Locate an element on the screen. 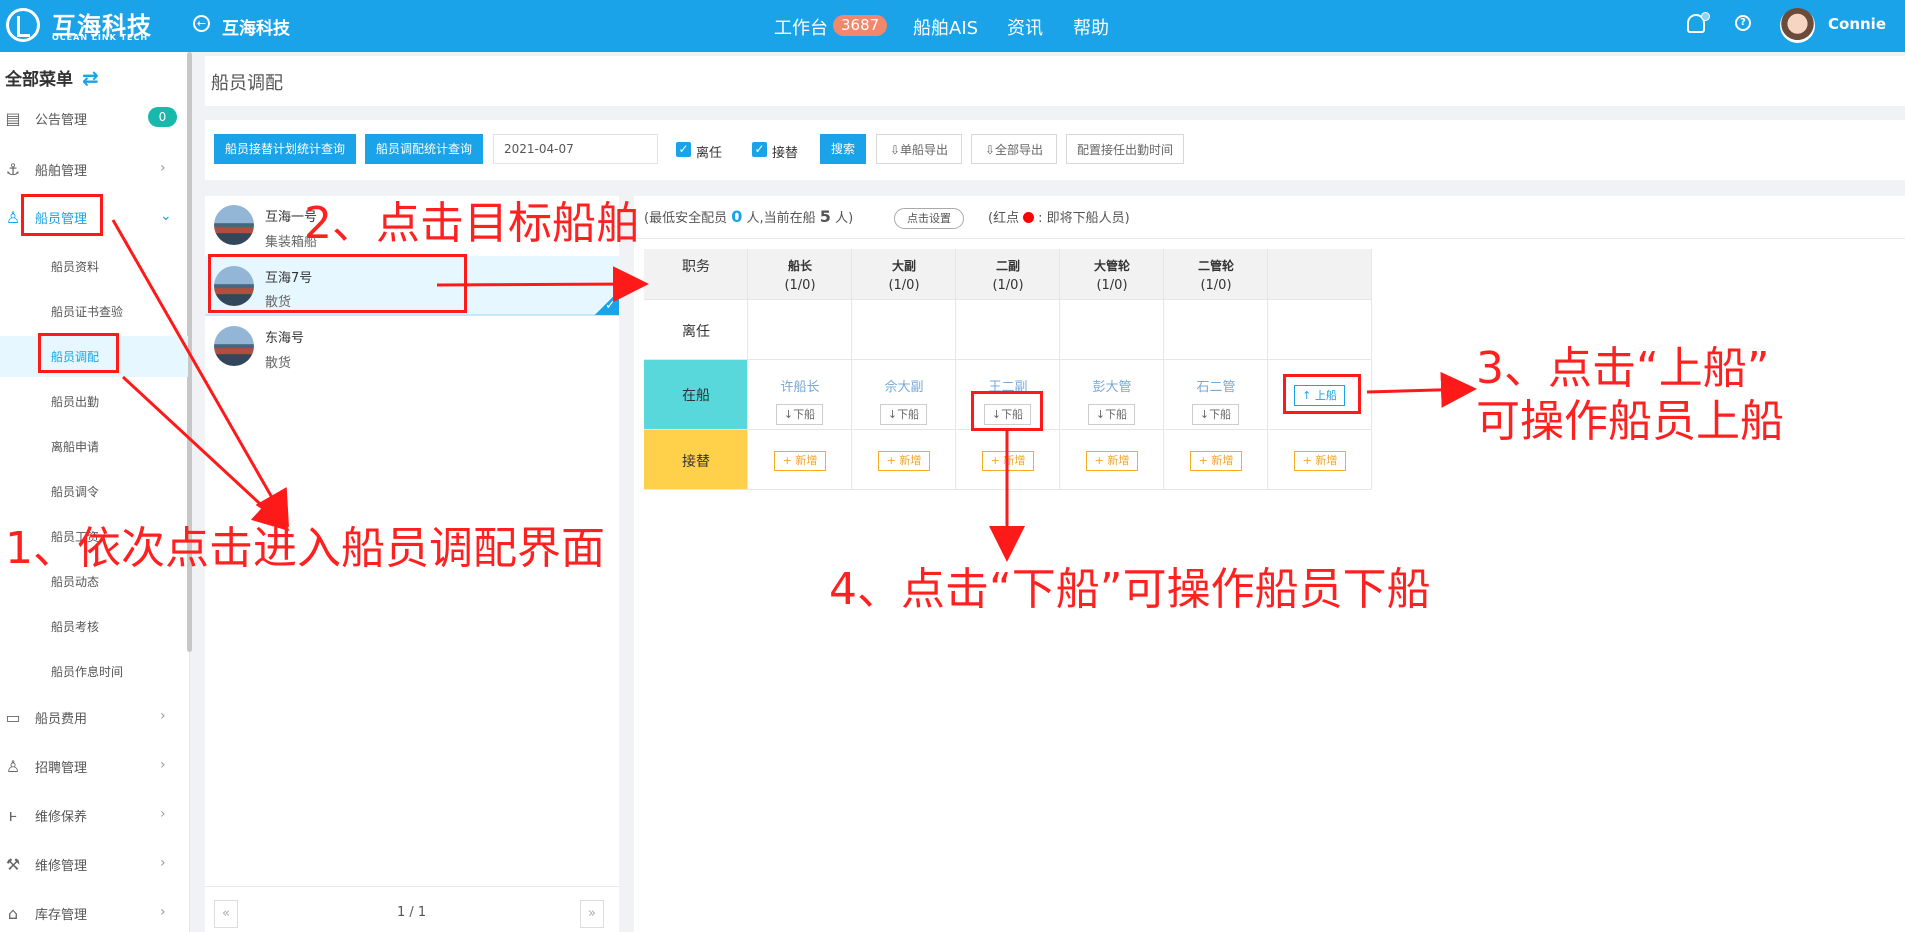  sidebar-item-repair: ⚒ 维修管理 › is located at coordinates (95, 869).